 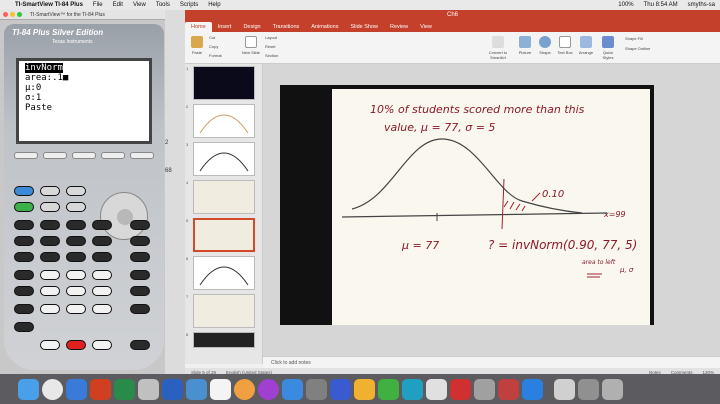 I want to click on trace-key, so click(x=113, y=155).